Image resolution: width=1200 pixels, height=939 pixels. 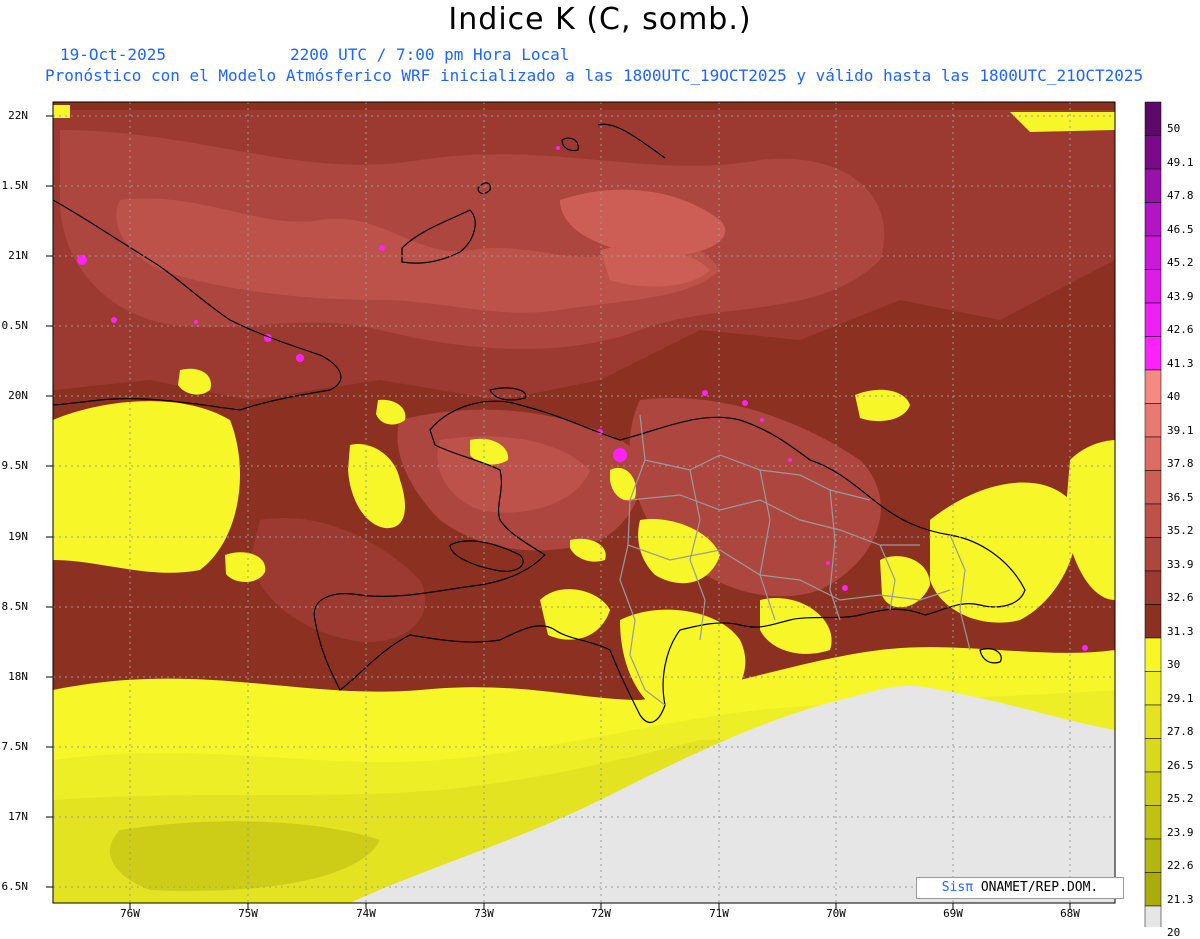 What do you see at coordinates (248, 913) in the screenshot?
I see `lon-label: 75W` at bounding box center [248, 913].